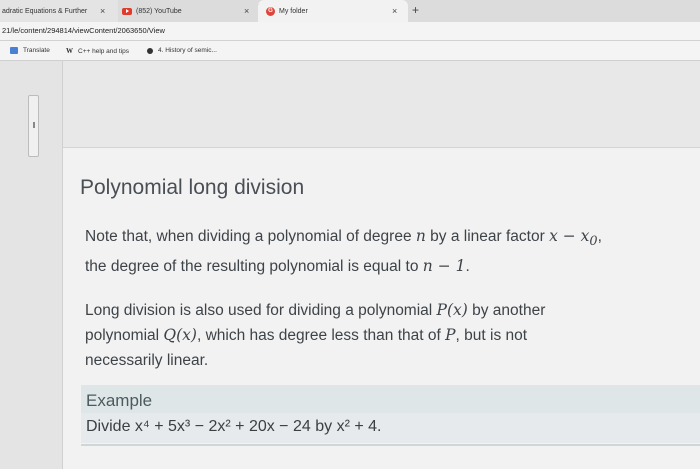  Describe the element at coordinates (569, 236) in the screenshot. I see `math-linear-factor: x − x` at that location.